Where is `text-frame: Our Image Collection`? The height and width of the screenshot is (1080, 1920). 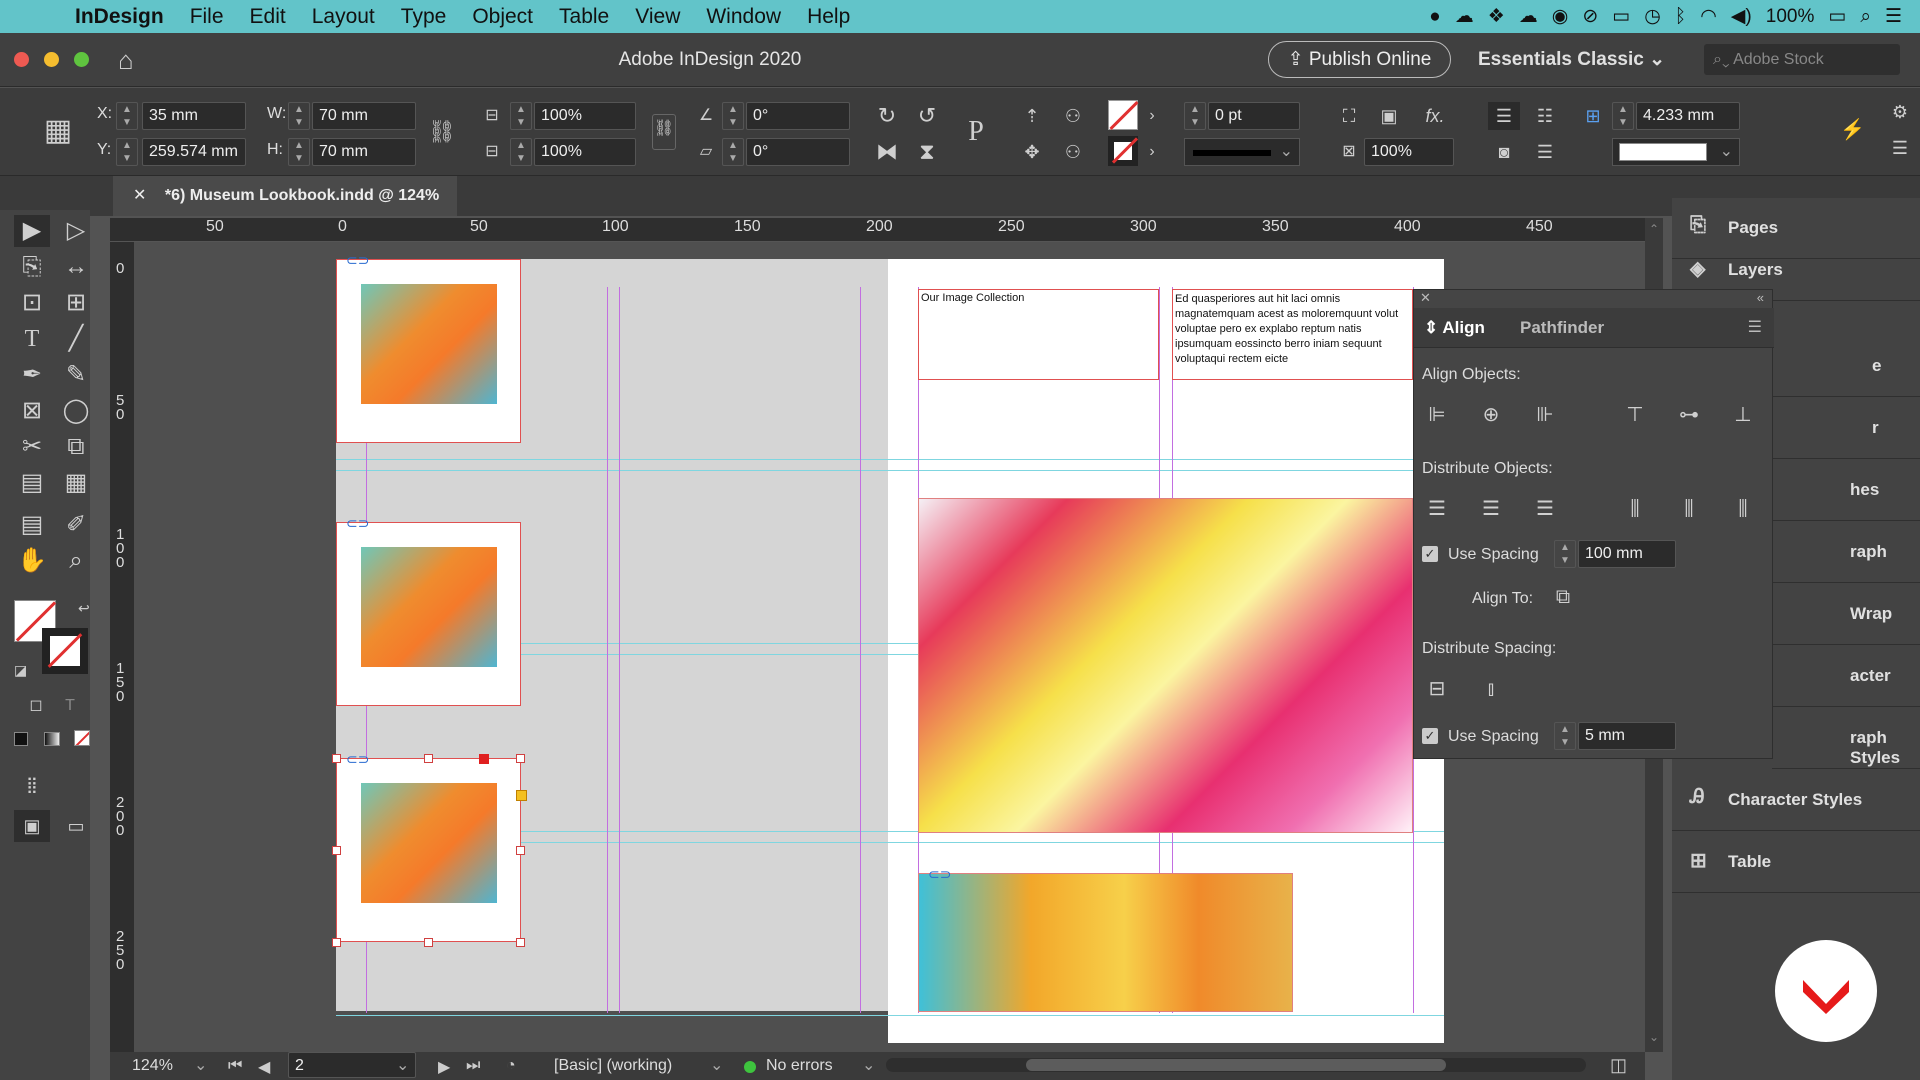
text-frame: Our Image Collection is located at coordinates (1038, 334).